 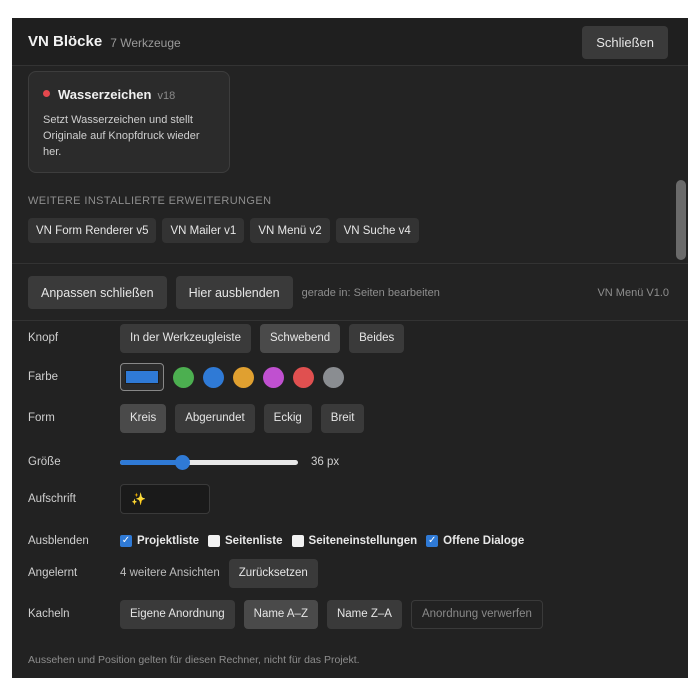 I want to click on hide-option-projektliste: ✓ Projektliste, so click(x=159, y=541).